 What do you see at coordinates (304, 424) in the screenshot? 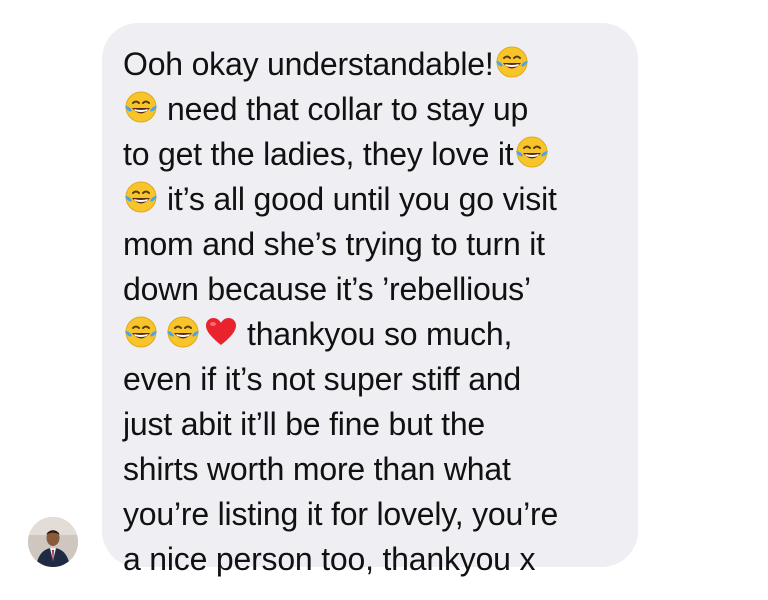
I see `message-line: just abit it’ll be fine but the` at bounding box center [304, 424].